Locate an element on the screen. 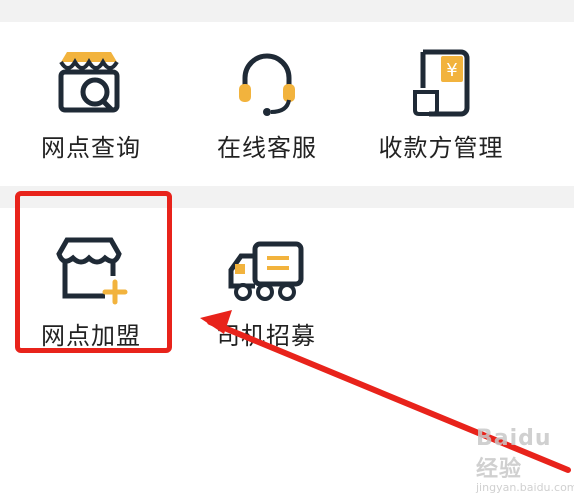 Image resolution: width=574 pixels, height=494 pixels. watermark-url: jingyan.baidu.com is located at coordinates (525, 487).